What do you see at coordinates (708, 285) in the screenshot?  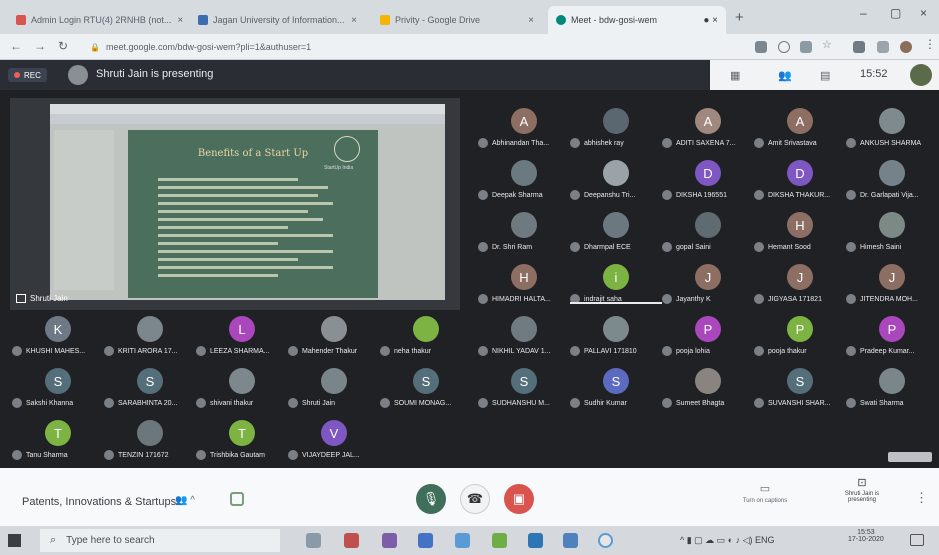 I see `participant-tile: J Jayanthy K` at bounding box center [708, 285].